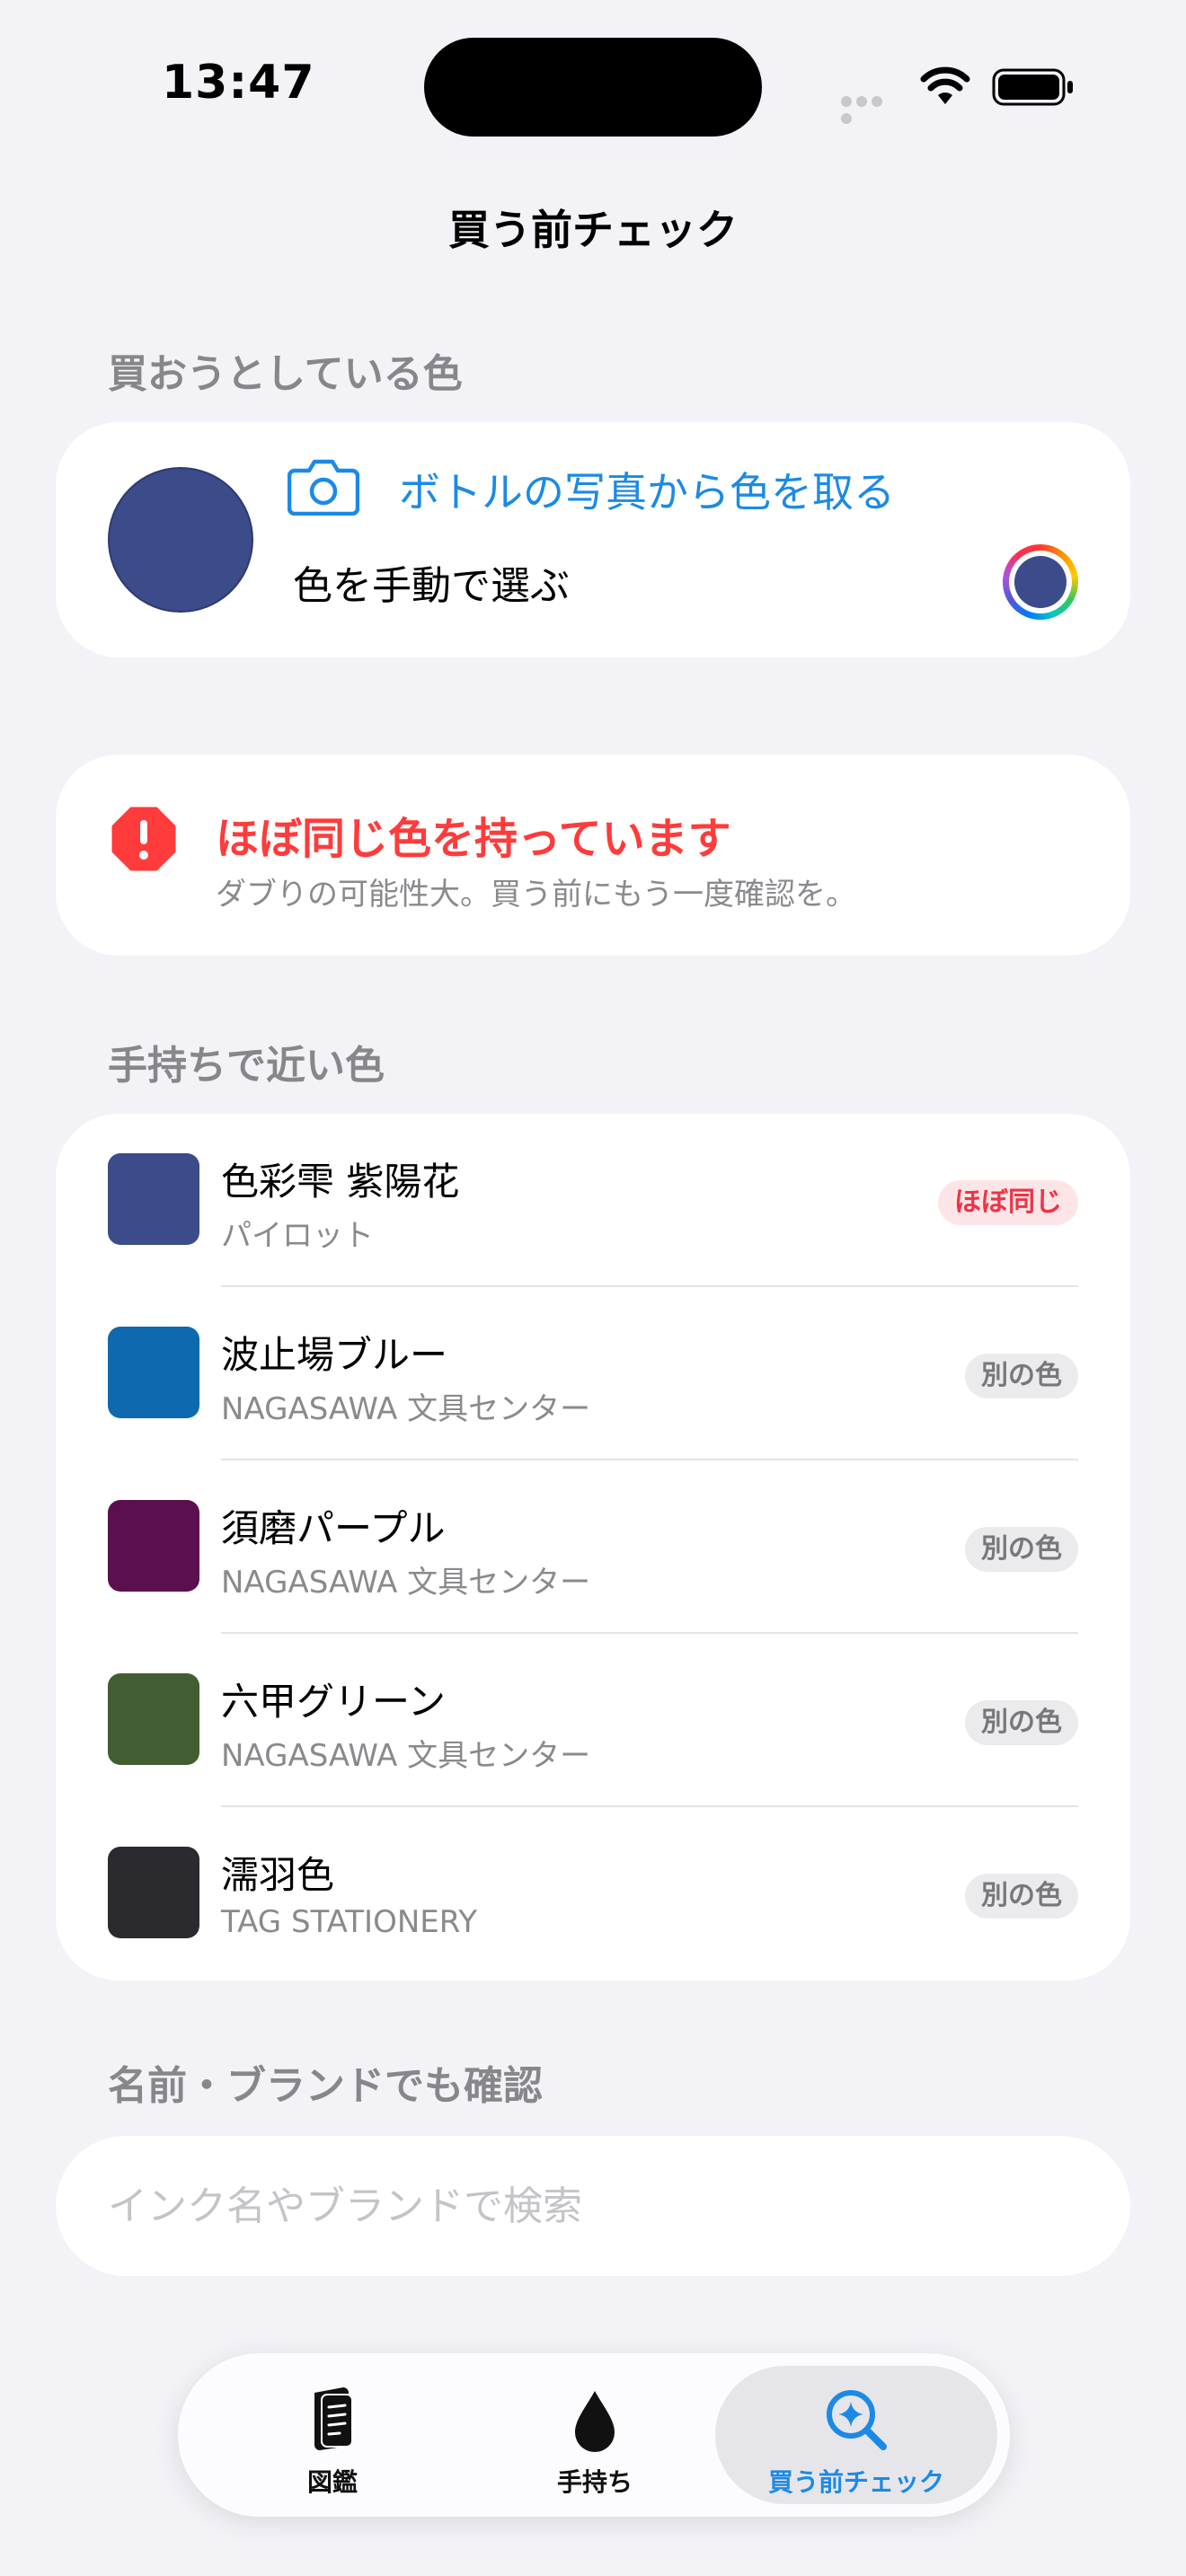  I want to click on owned-ink-row: 波止場ブルー NAGASAWA 文具センター 別の色, so click(593, 1373).